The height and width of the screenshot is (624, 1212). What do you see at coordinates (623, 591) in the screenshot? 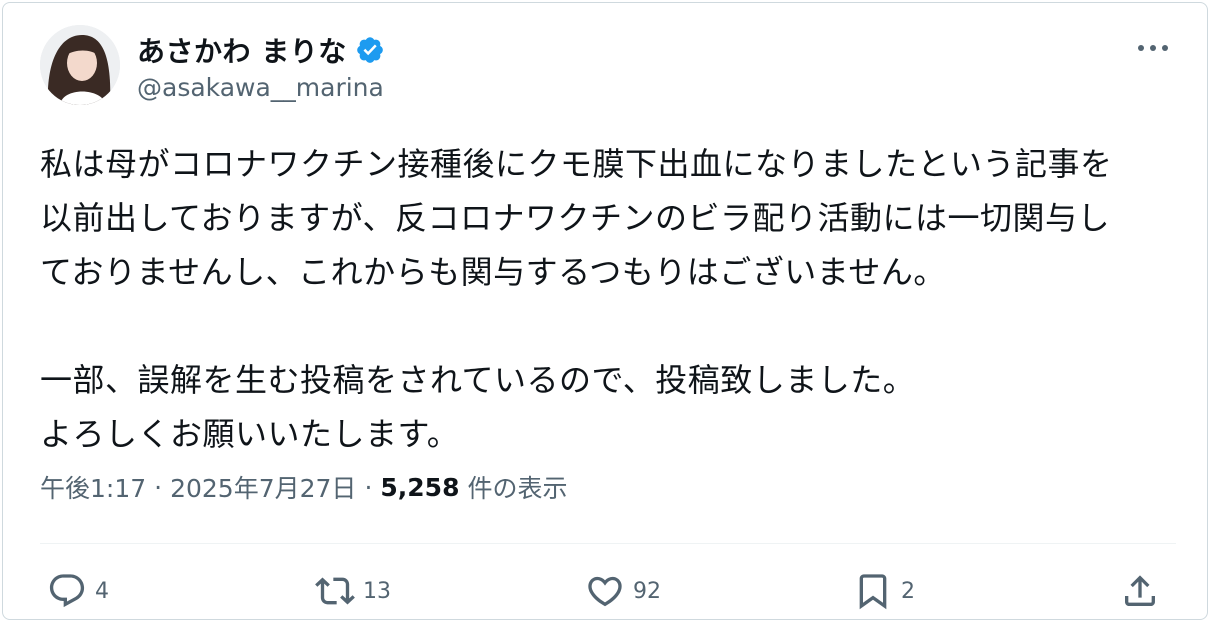
I see `like-button: 92` at bounding box center [623, 591].